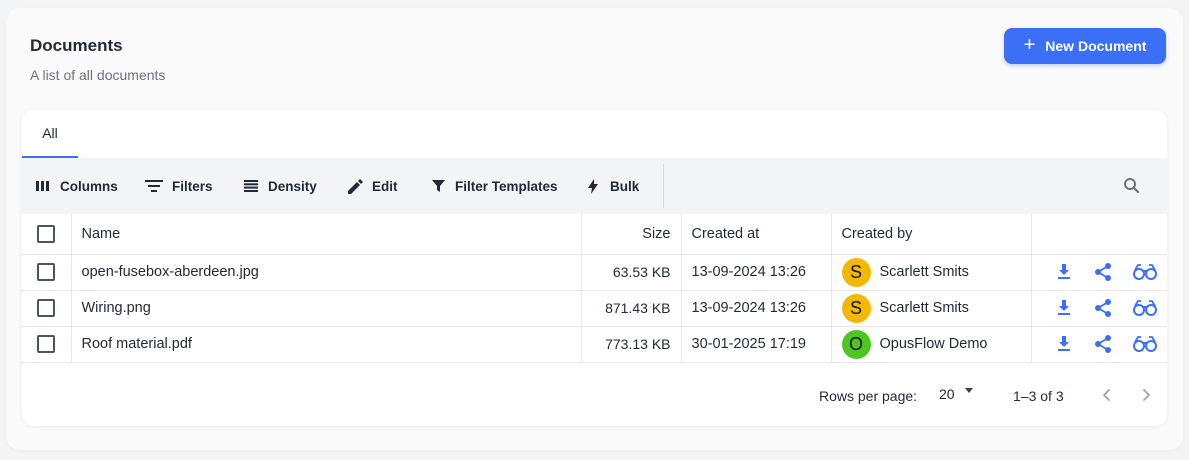 The image size is (1189, 460). Describe the element at coordinates (1107, 395) in the screenshot. I see `chevron-left-icon` at that location.